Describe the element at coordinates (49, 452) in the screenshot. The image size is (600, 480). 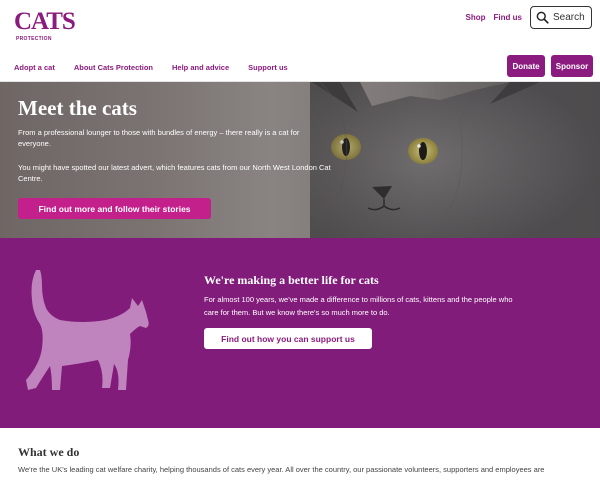
I see `what-we-do-title: What we do` at that location.